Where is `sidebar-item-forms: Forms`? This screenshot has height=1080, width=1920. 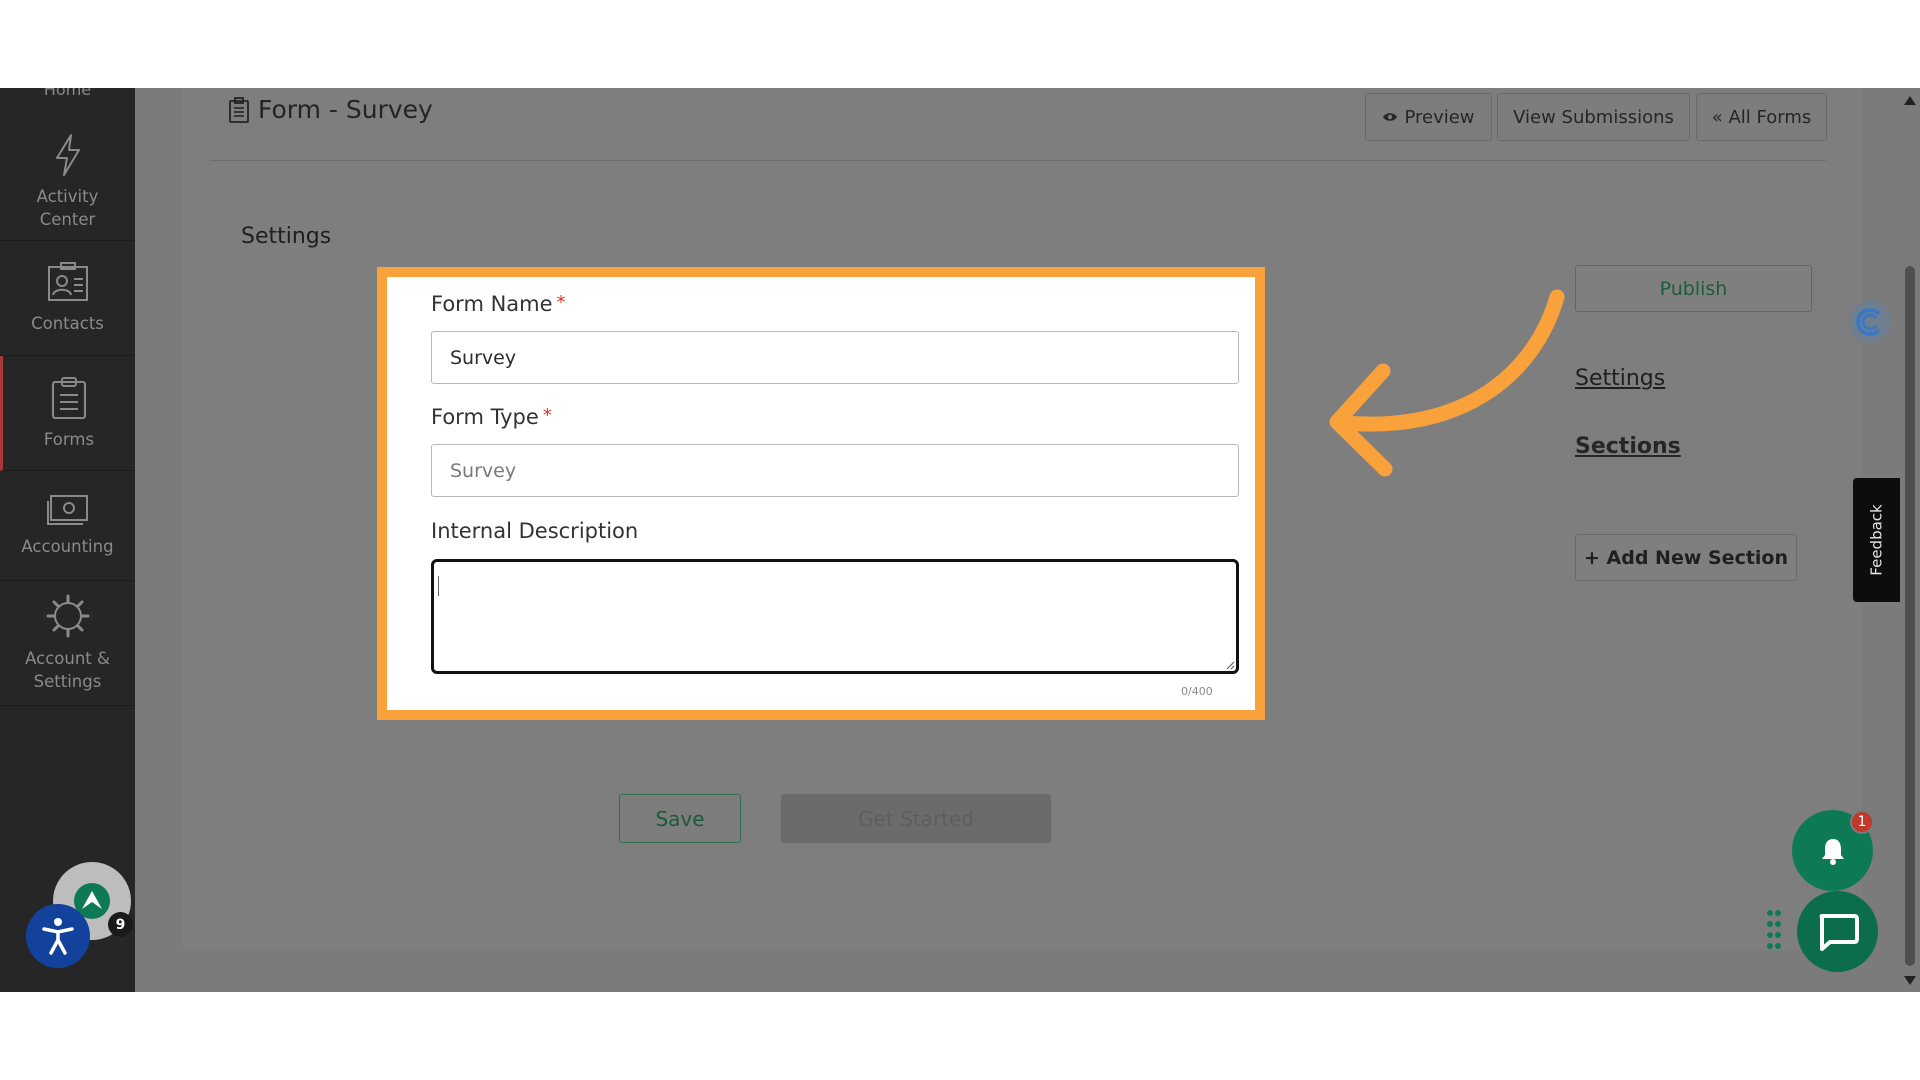 sidebar-item-forms: Forms is located at coordinates (67, 413).